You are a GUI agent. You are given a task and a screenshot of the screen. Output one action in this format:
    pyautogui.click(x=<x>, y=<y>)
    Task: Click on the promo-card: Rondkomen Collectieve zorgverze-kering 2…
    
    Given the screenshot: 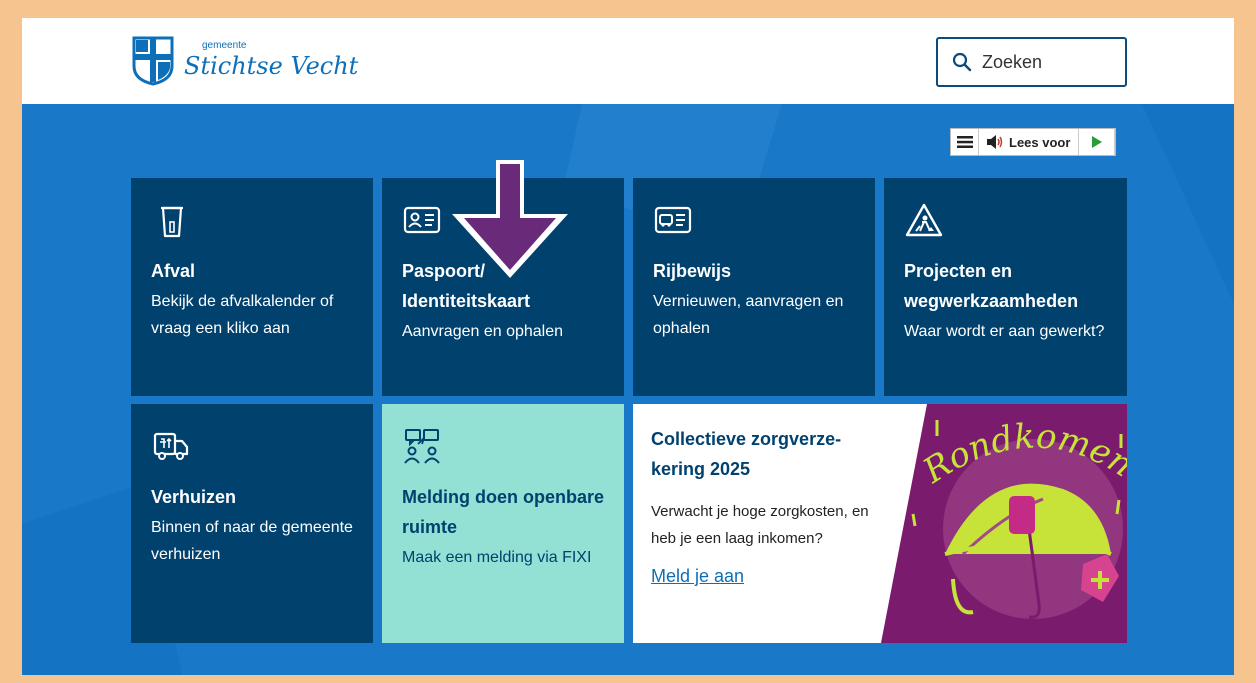 What is the action you would take?
    pyautogui.click(x=880, y=523)
    